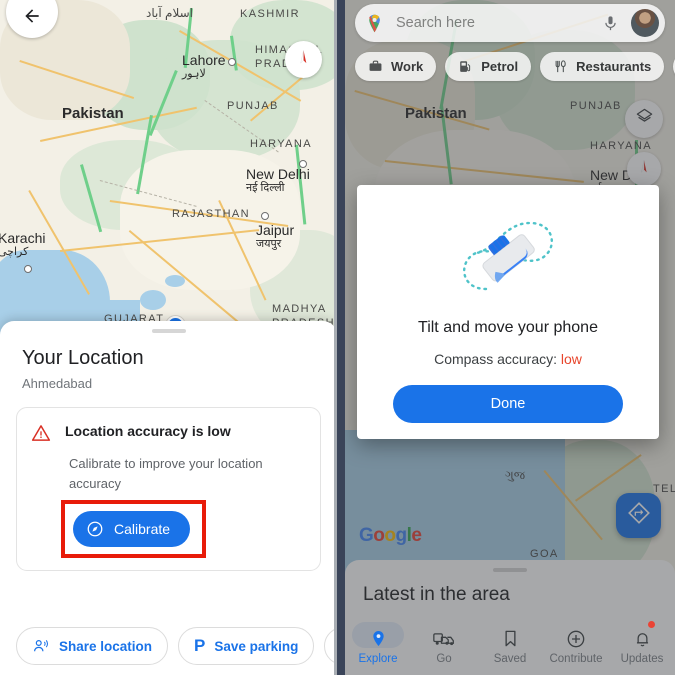 The image size is (675, 675). Describe the element at coordinates (106, 646) in the screenshot. I see `share-location-chip-label: Share location` at that location.